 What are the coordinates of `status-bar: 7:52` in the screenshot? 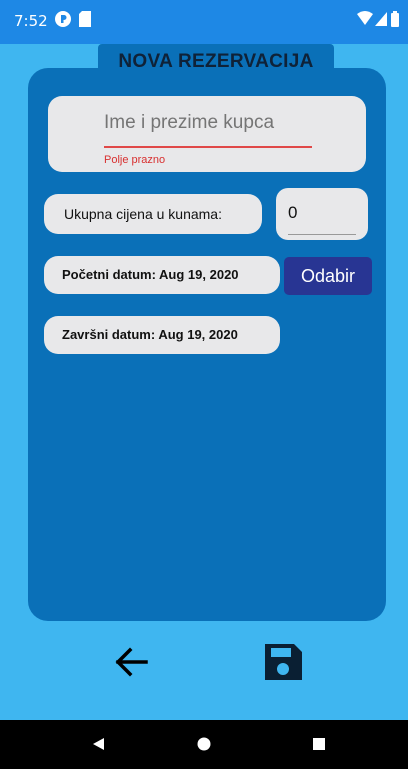 It's located at (204, 22).